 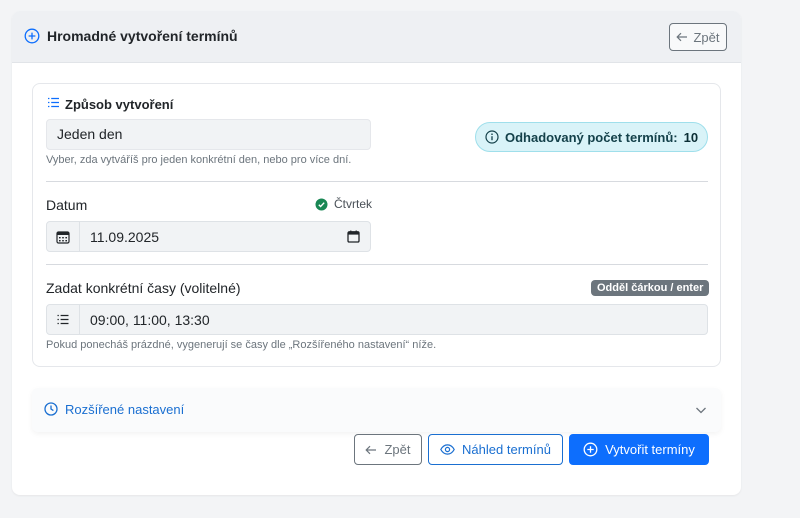 I want to click on day-indicator: Čtvrtek, so click(x=343, y=204).